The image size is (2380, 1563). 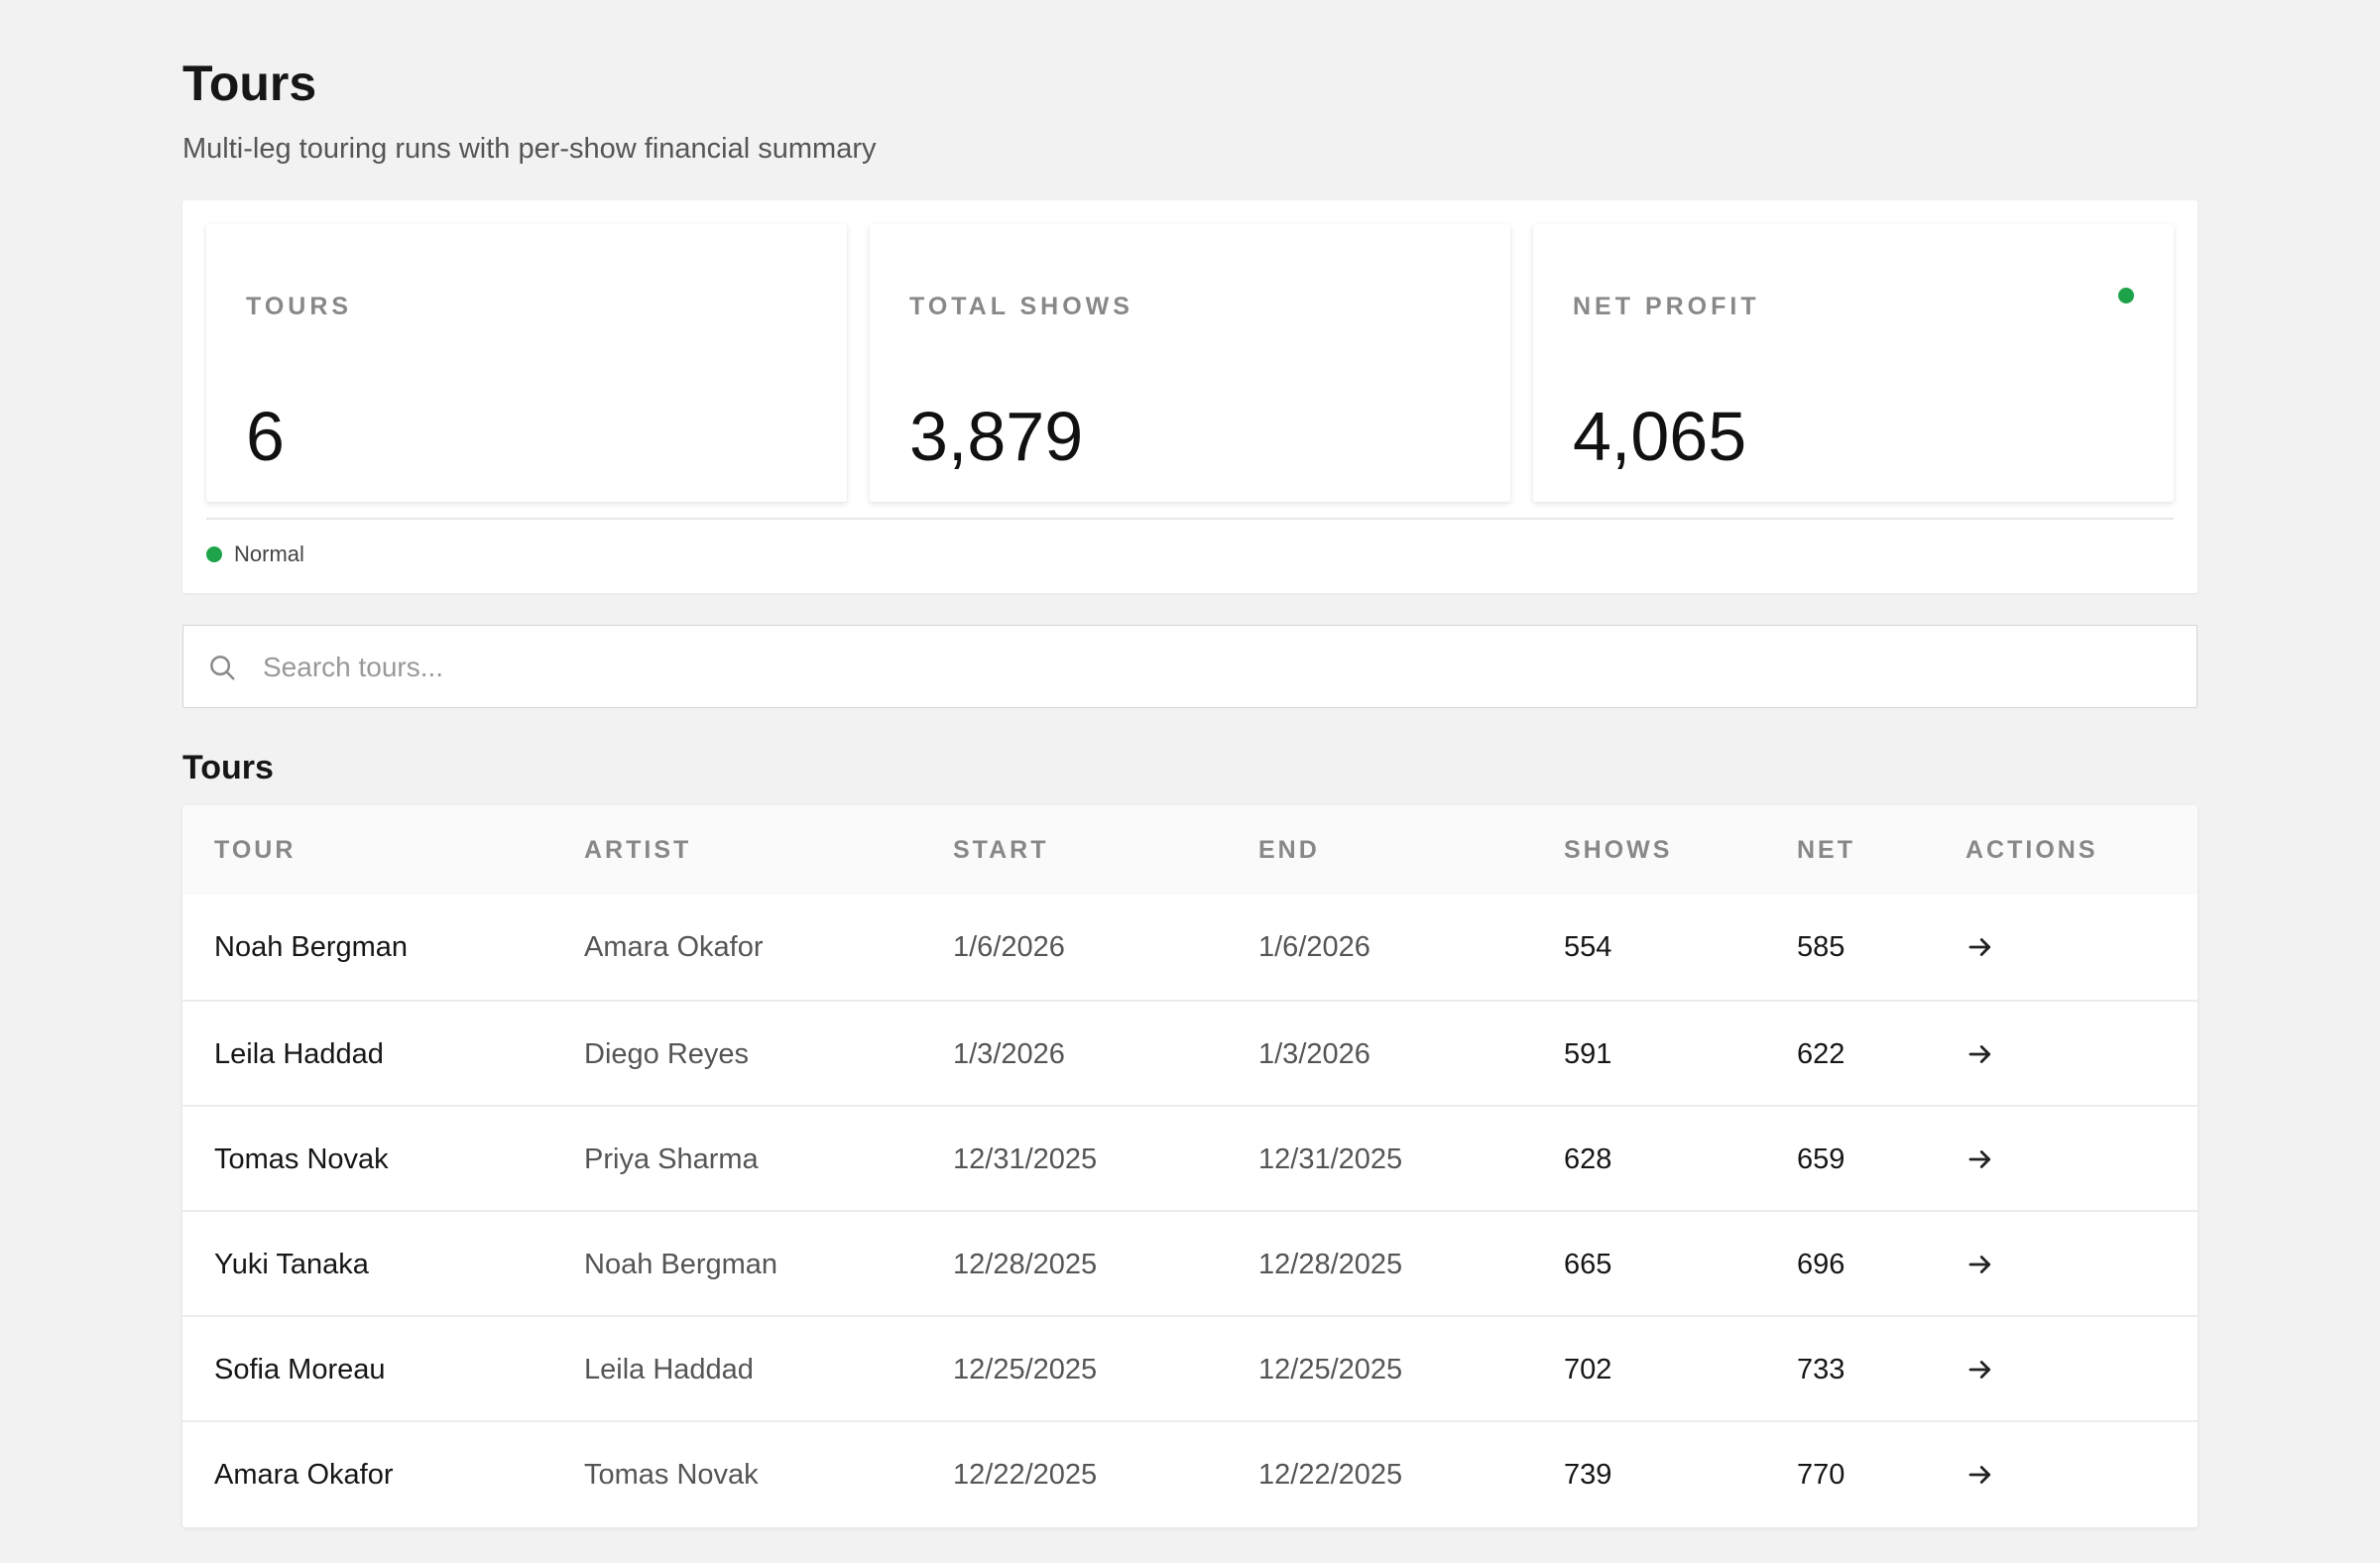 What do you see at coordinates (1821, 1264) in the screenshot?
I see `cell-net: 696` at bounding box center [1821, 1264].